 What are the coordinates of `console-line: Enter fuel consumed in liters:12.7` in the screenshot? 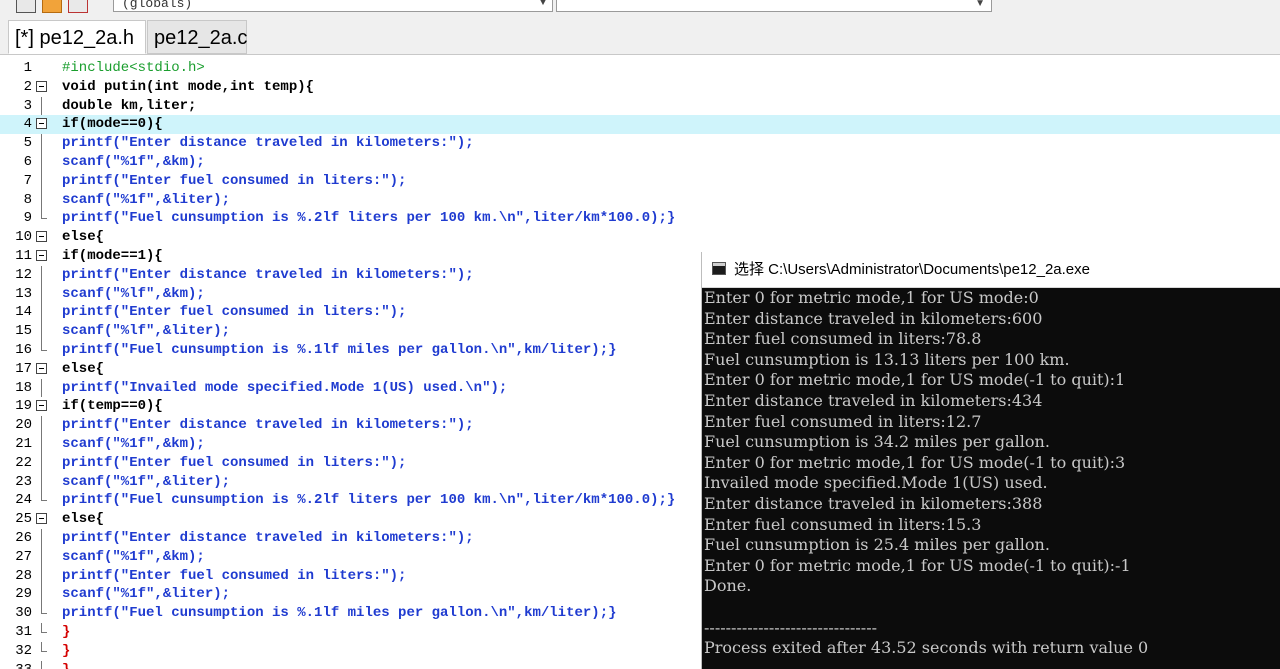 It's located at (843, 421).